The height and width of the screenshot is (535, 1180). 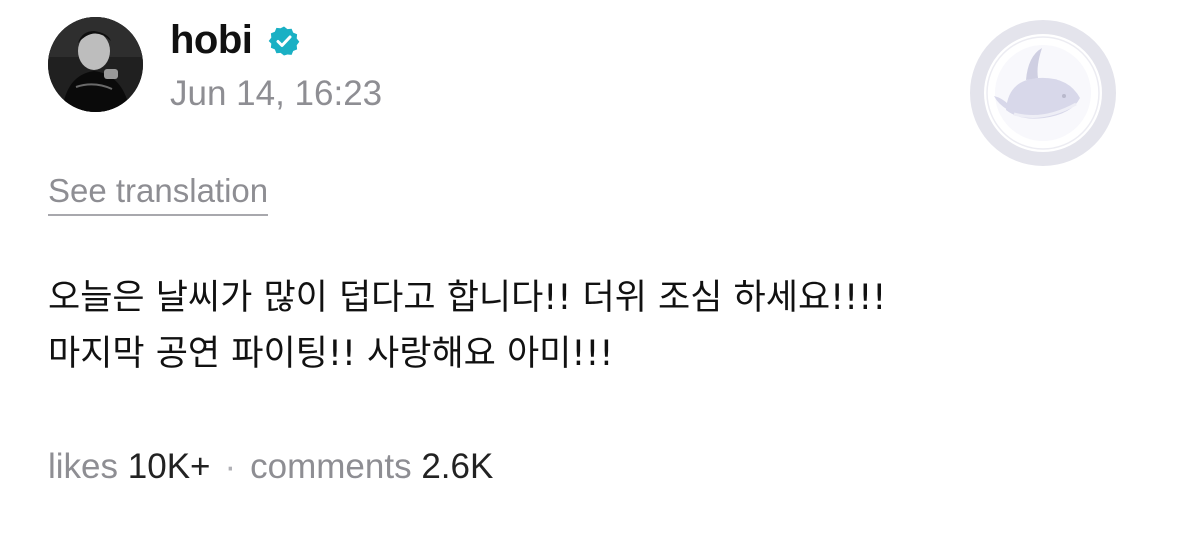 What do you see at coordinates (211, 40) in the screenshot?
I see `author-name: hobi` at bounding box center [211, 40].